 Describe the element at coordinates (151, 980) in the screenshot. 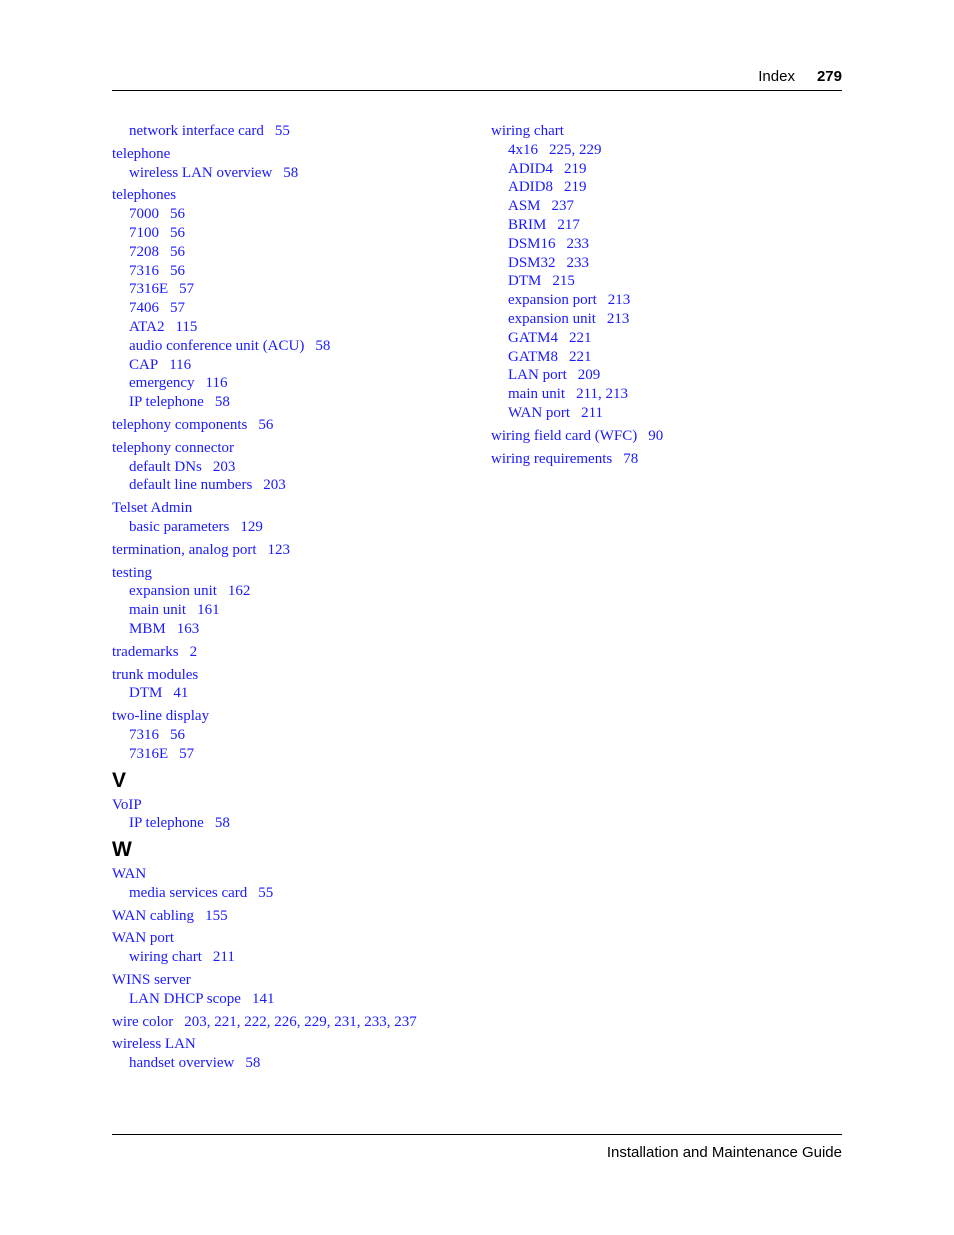

I see `index-term-link: WINS server` at that location.